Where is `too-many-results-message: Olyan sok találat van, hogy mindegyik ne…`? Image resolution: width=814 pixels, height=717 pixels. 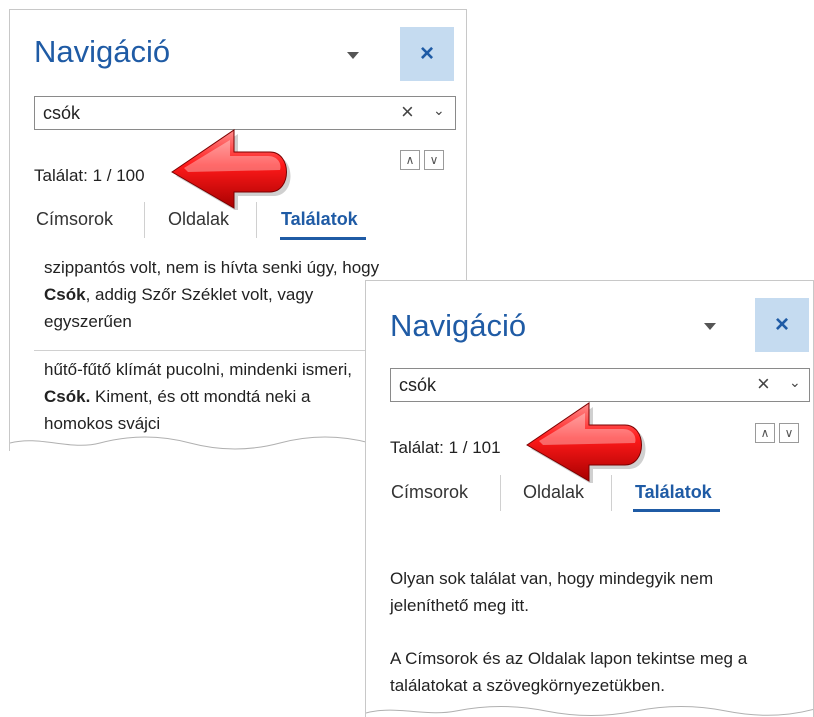
too-many-results-message: Olyan sok találat van, hogy mindegyik ne… is located at coordinates (552, 592).